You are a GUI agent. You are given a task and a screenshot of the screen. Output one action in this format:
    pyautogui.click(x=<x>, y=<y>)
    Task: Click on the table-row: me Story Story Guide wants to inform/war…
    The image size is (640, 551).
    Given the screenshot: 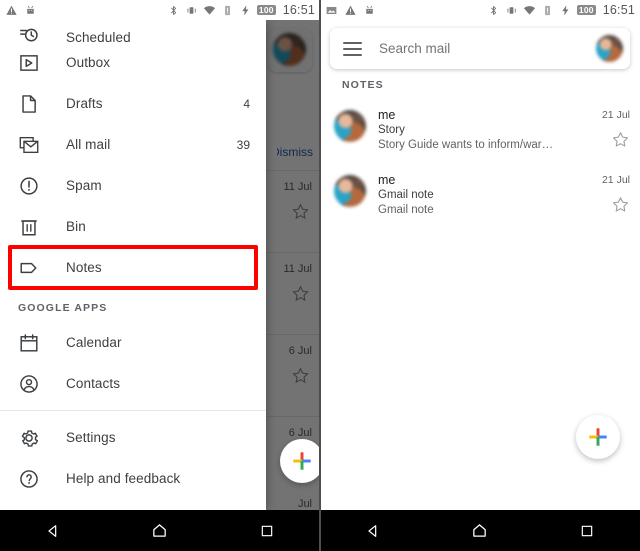 What is the action you would take?
    pyautogui.click(x=480, y=130)
    